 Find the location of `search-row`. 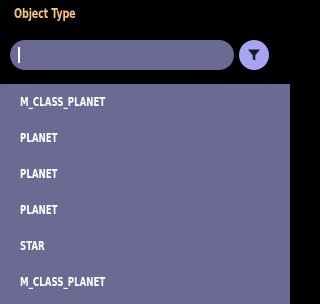

search-row is located at coordinates (146, 55).